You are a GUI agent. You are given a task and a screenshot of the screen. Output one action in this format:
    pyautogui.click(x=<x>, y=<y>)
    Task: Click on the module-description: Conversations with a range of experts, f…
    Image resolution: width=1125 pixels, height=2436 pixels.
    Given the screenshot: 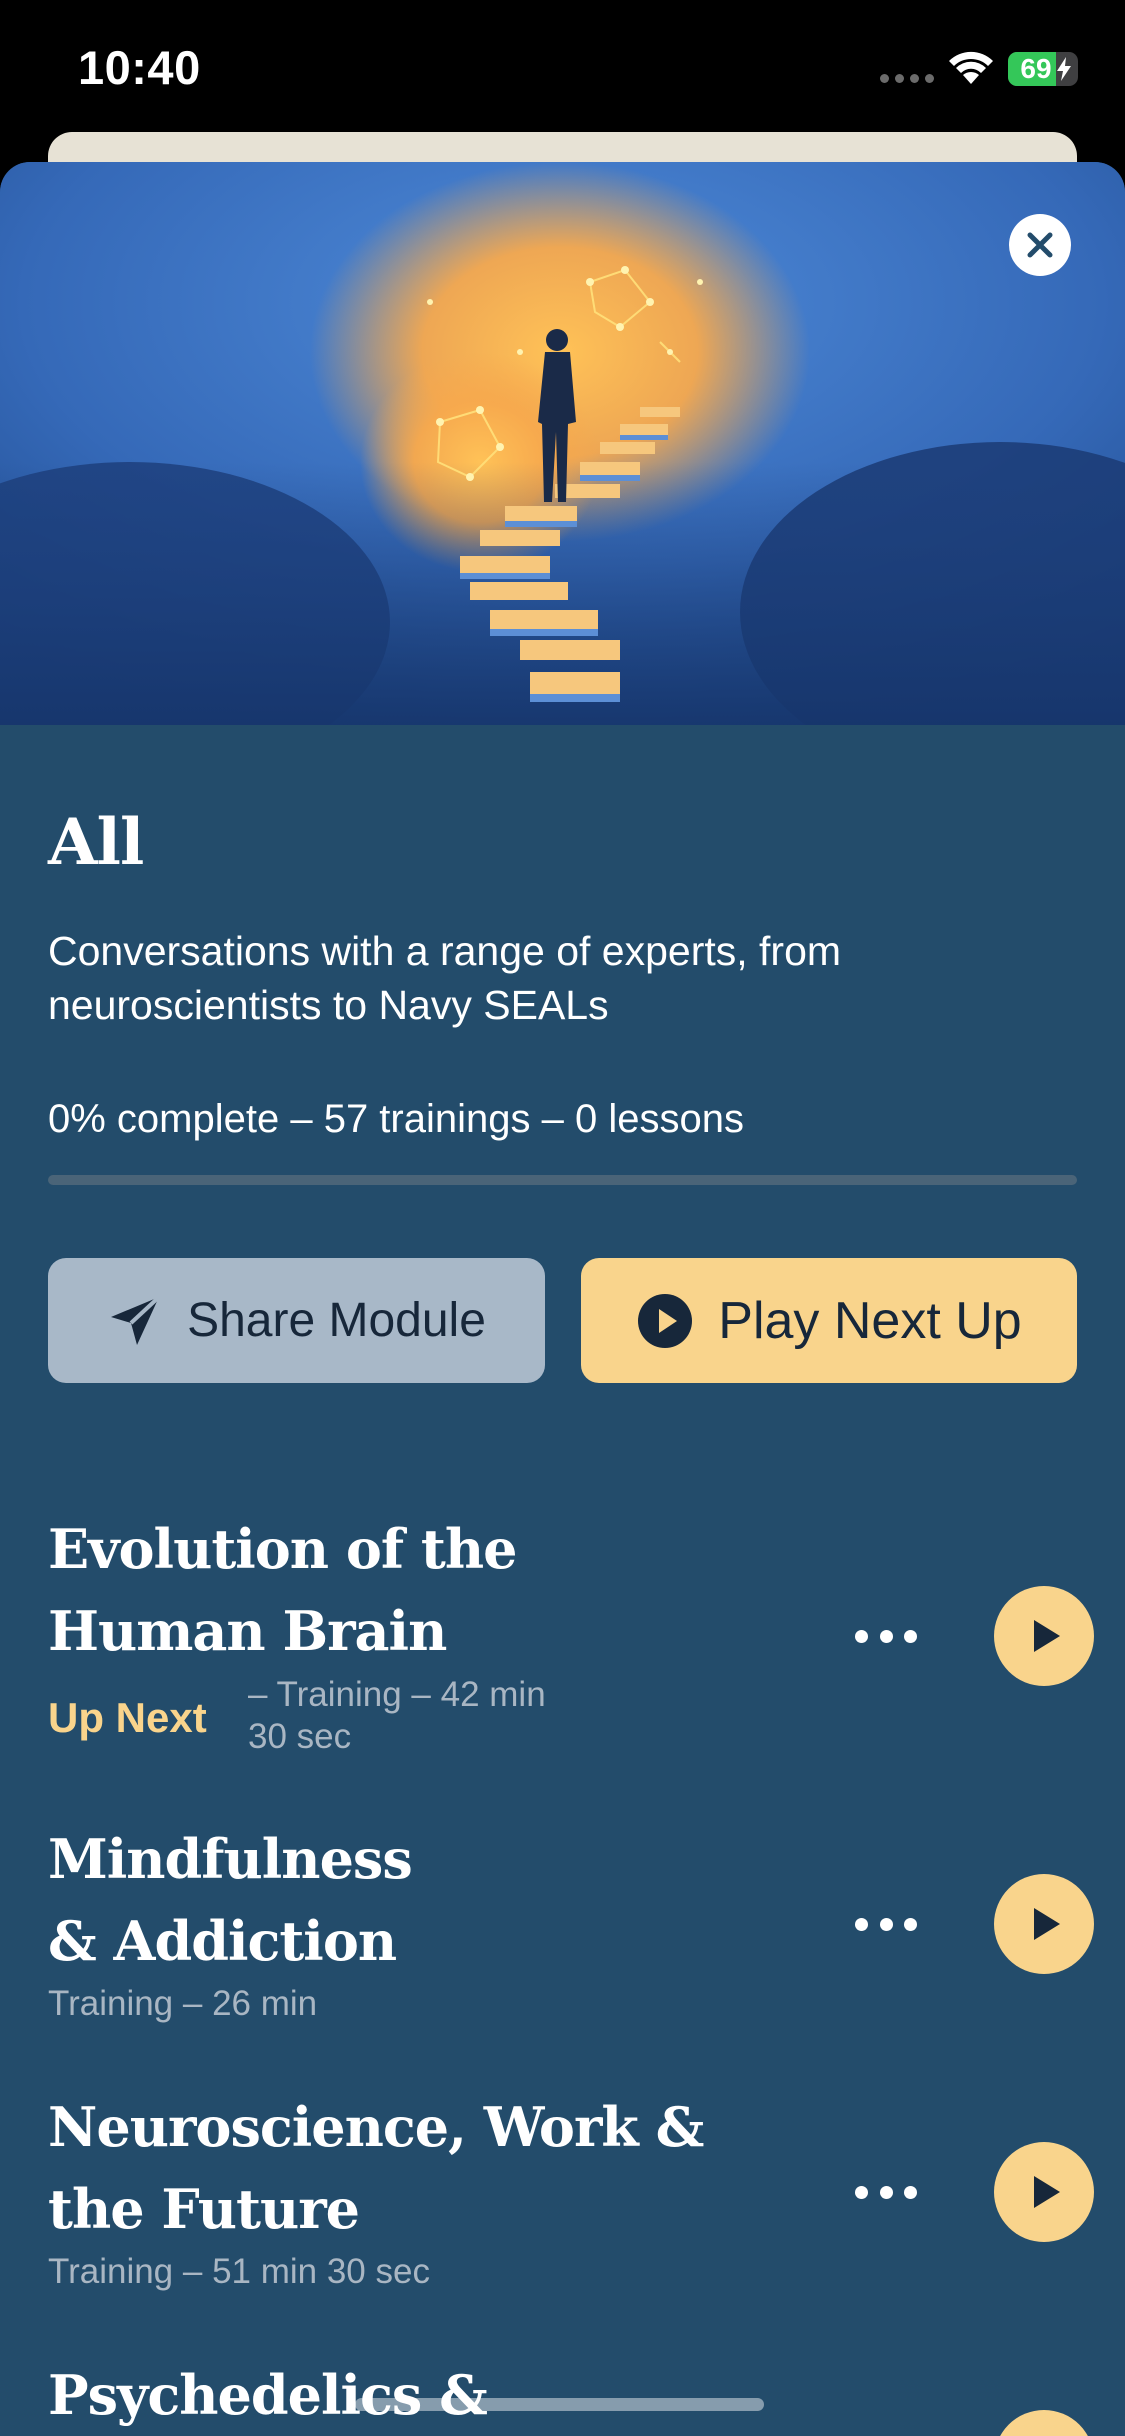 What is the action you would take?
    pyautogui.click(x=445, y=978)
    